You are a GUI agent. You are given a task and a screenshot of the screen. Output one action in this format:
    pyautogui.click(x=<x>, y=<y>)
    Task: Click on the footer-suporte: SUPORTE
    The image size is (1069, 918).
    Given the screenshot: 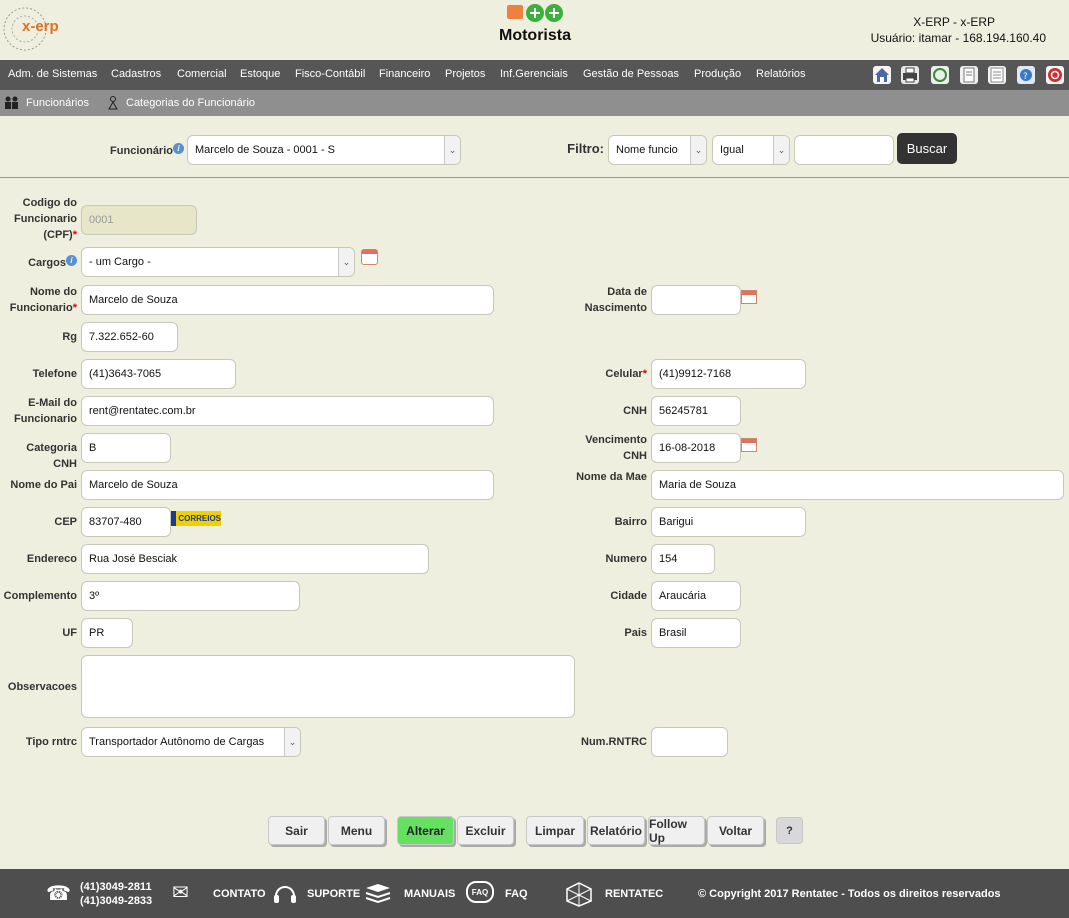 What is the action you would take?
    pyautogui.click(x=333, y=894)
    